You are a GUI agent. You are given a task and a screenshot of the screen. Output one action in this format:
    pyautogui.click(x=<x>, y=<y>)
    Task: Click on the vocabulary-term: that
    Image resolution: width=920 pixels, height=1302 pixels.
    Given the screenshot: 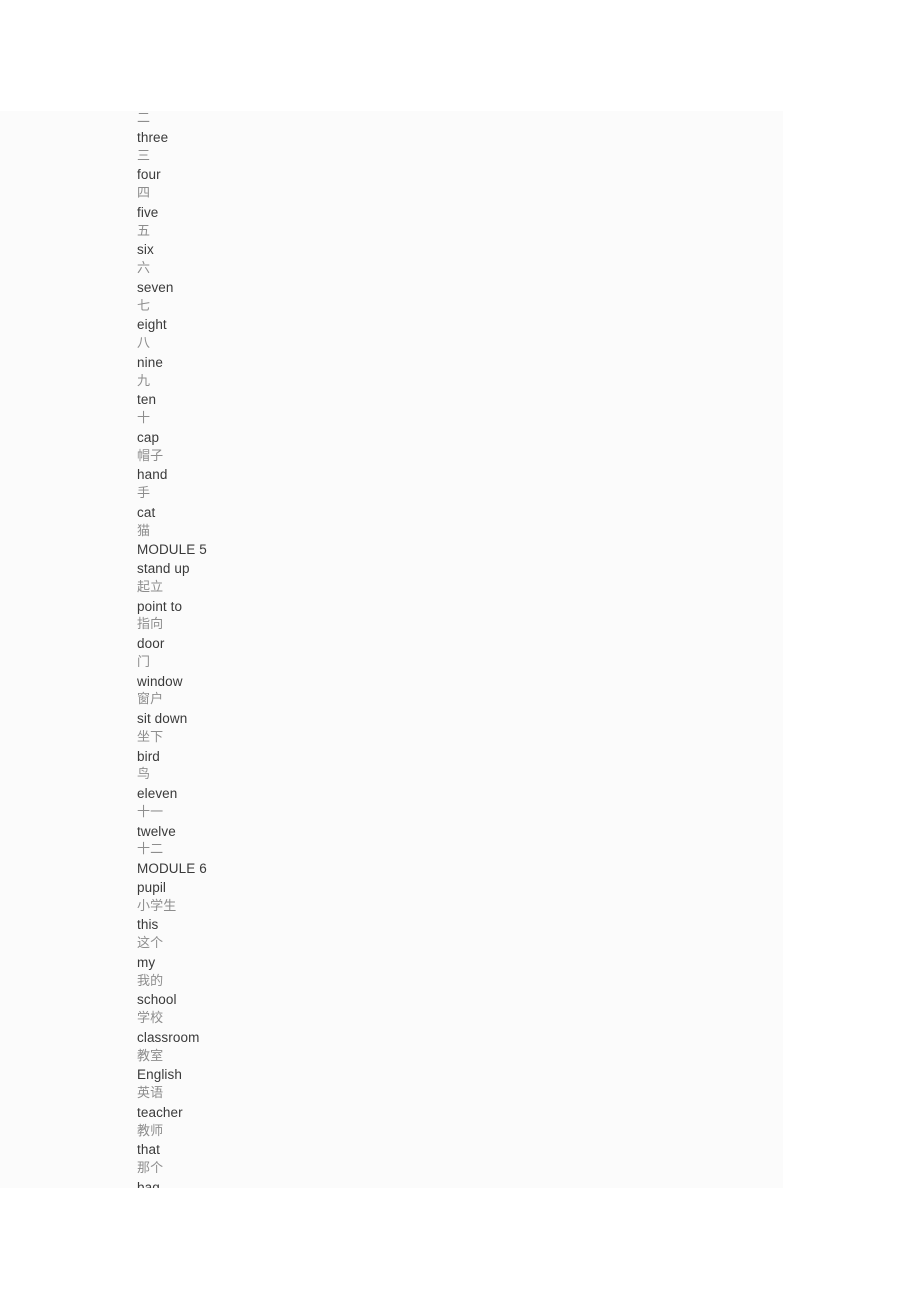 What is the action you would take?
    pyautogui.click(x=148, y=1150)
    